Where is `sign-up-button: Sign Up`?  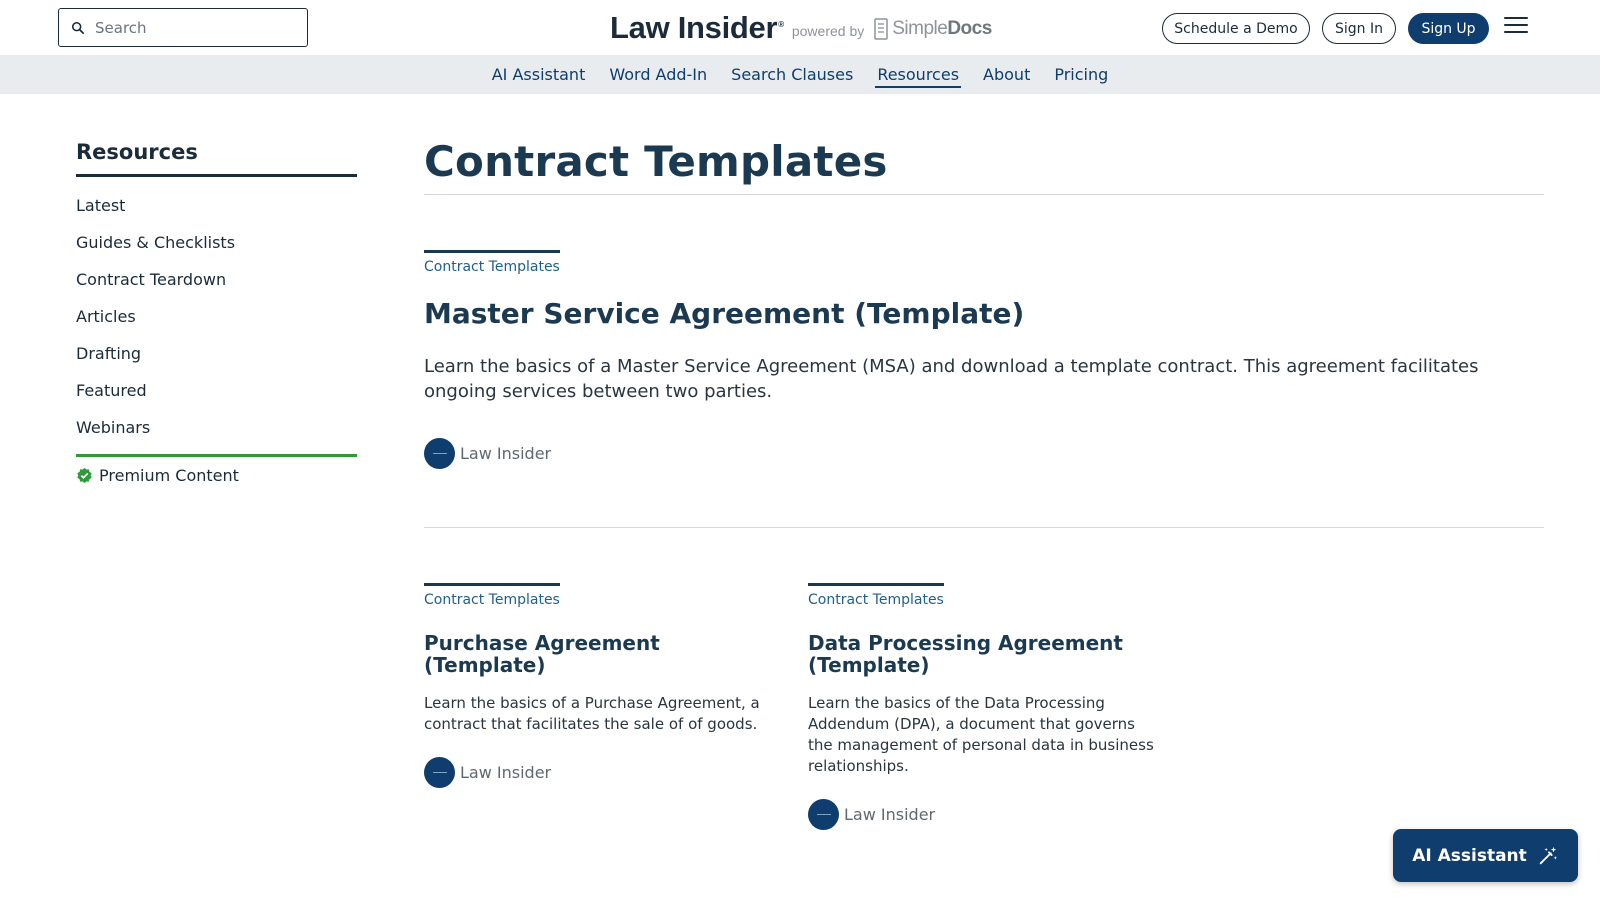
sign-up-button: Sign Up is located at coordinates (1448, 28).